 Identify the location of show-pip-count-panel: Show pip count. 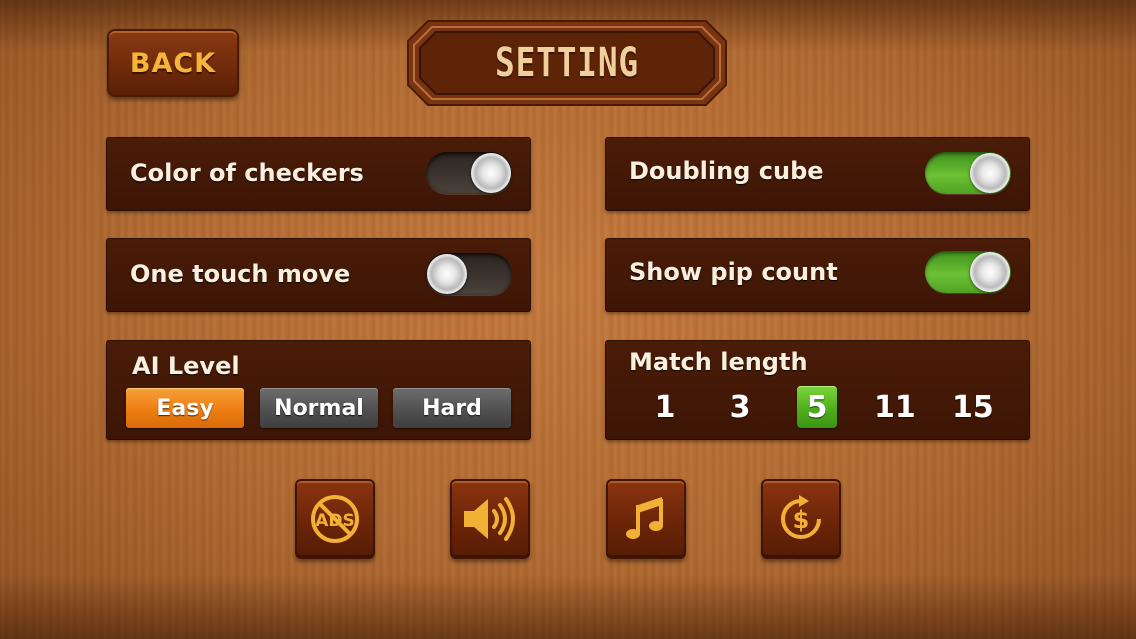
(817, 275).